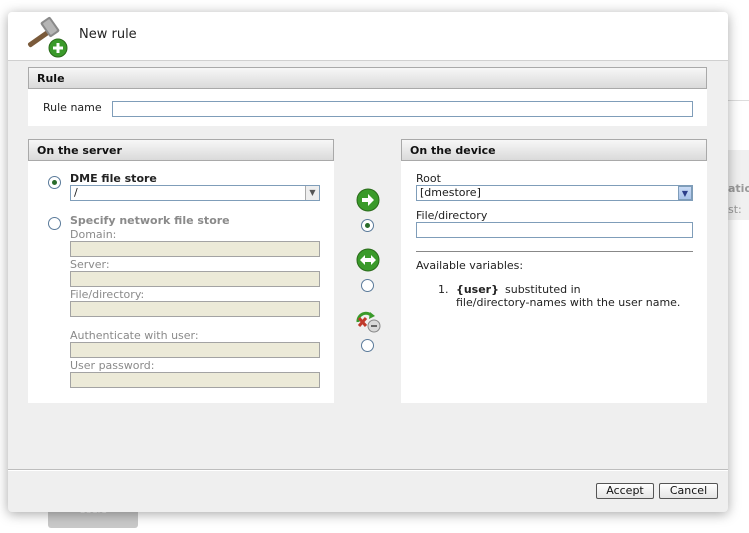  I want to click on dialog-titlebar: New rule, so click(368, 36).